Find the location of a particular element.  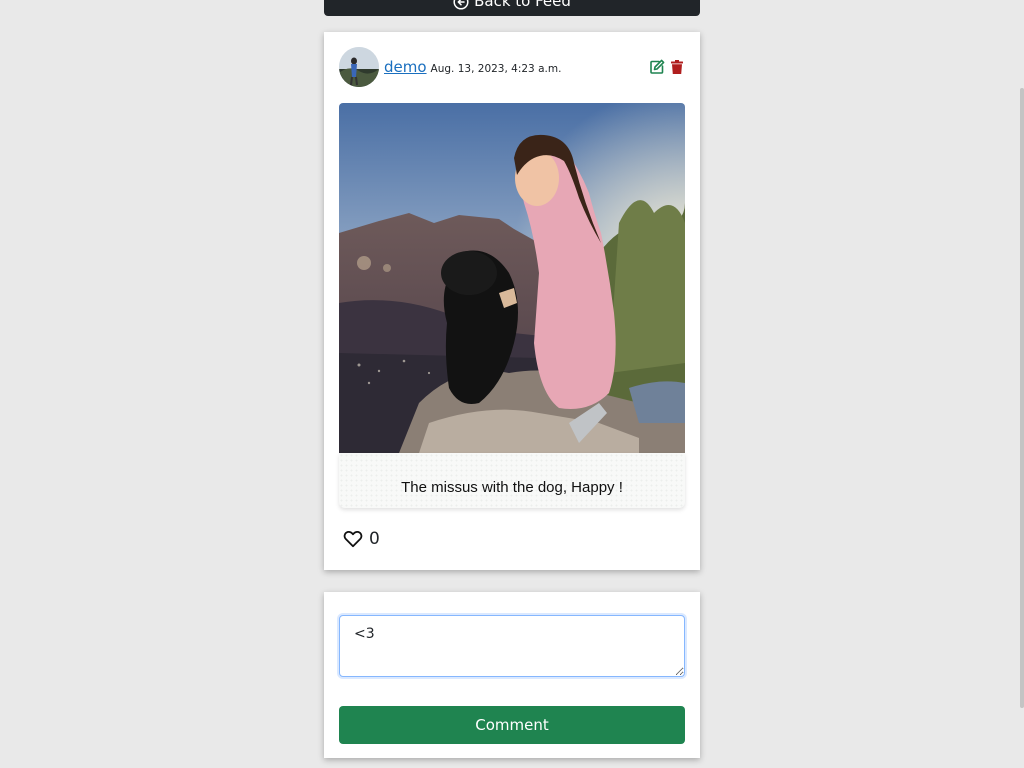

back-to-feed-button: Back to Feed is located at coordinates (512, 8).